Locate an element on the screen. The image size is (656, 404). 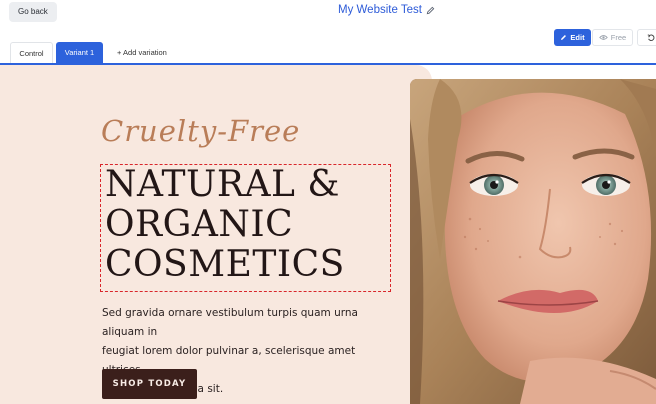
undo-button is located at coordinates (646, 37).